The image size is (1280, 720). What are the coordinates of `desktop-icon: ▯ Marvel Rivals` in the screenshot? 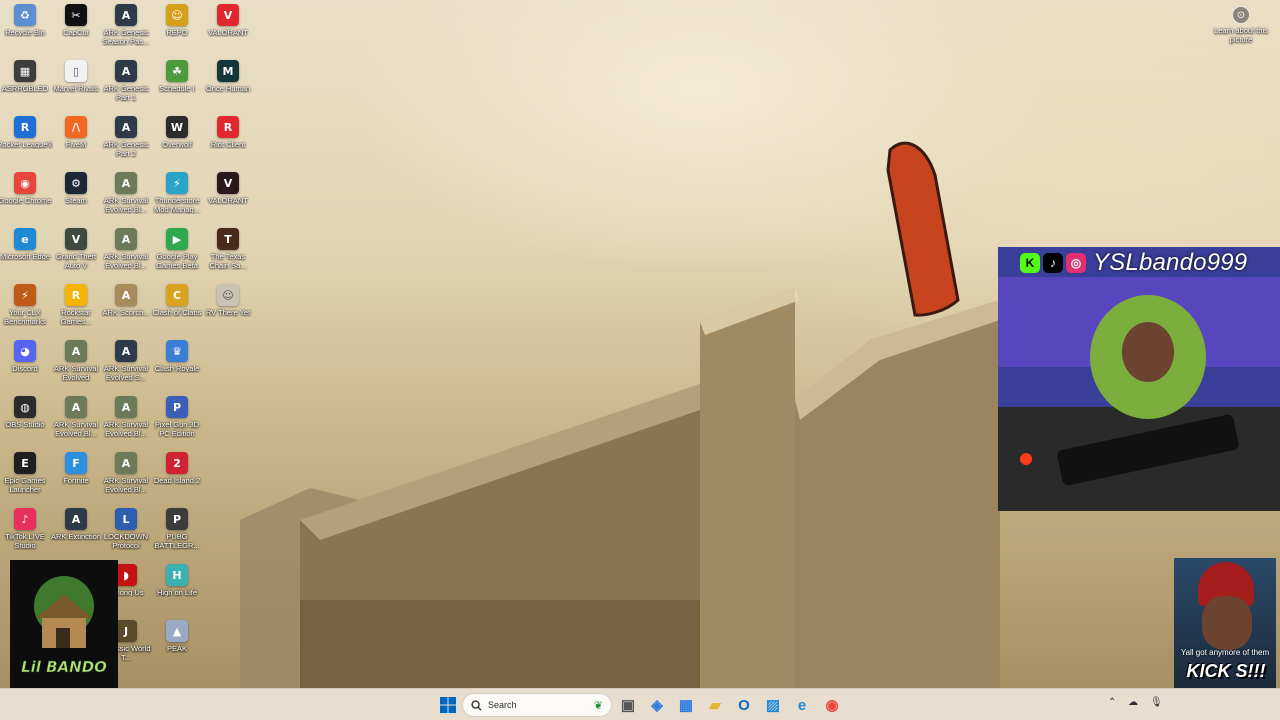 It's located at (76, 87).